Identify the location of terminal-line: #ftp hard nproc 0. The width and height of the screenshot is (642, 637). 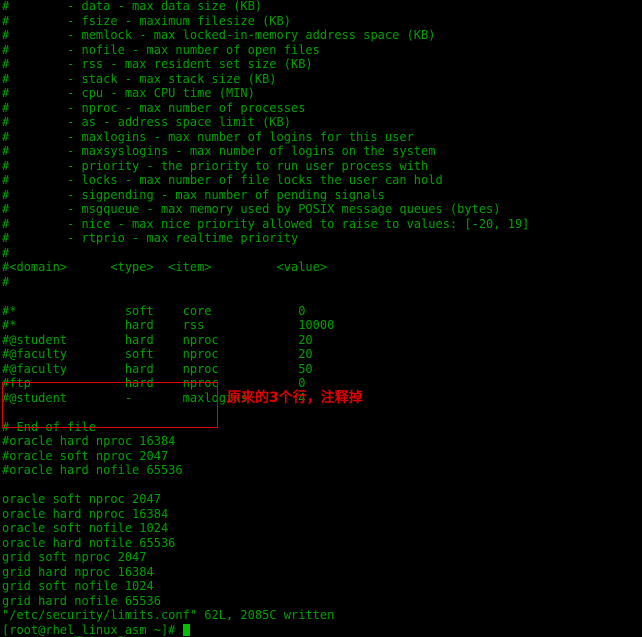
(322, 383).